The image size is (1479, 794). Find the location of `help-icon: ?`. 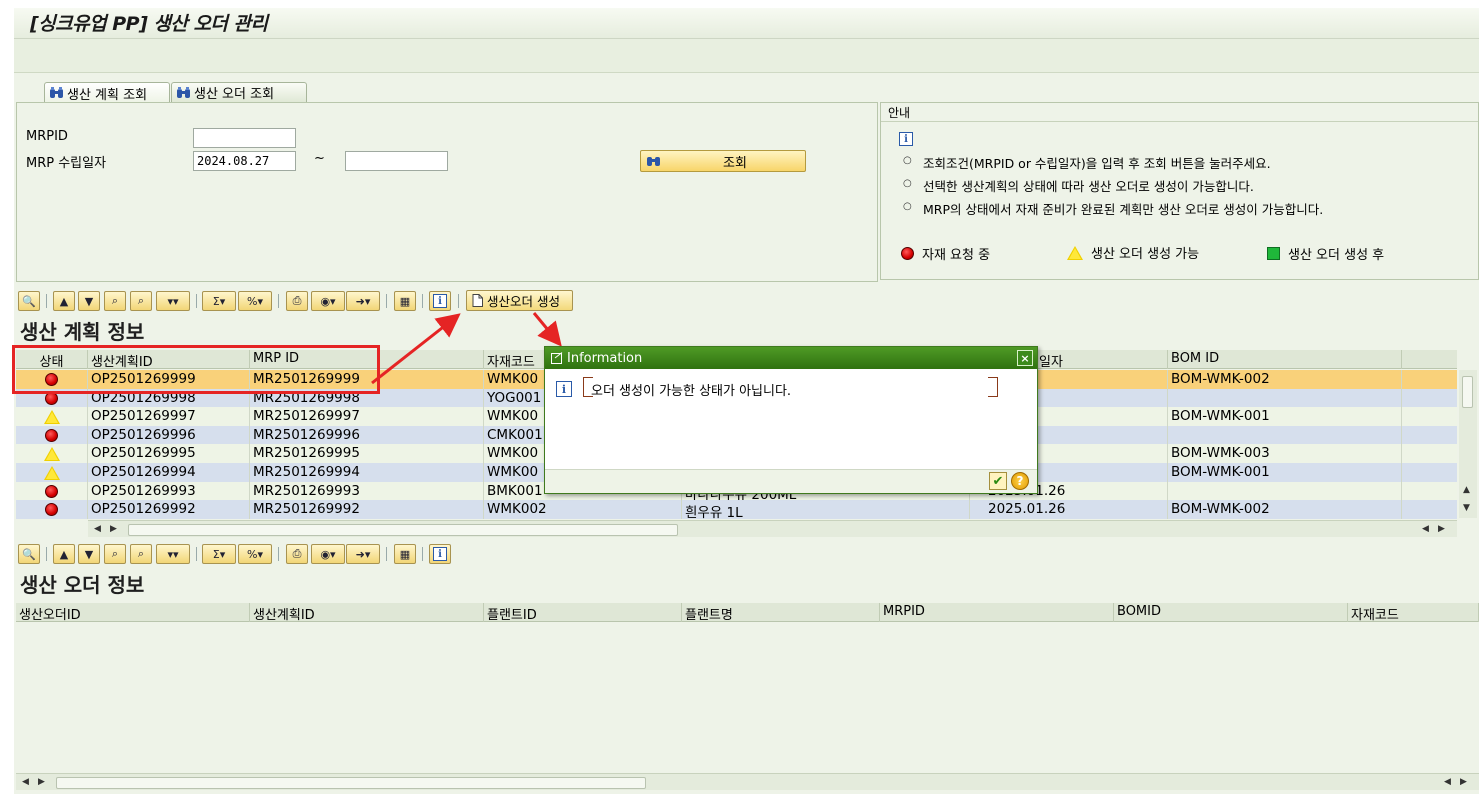

help-icon: ? is located at coordinates (1020, 481).